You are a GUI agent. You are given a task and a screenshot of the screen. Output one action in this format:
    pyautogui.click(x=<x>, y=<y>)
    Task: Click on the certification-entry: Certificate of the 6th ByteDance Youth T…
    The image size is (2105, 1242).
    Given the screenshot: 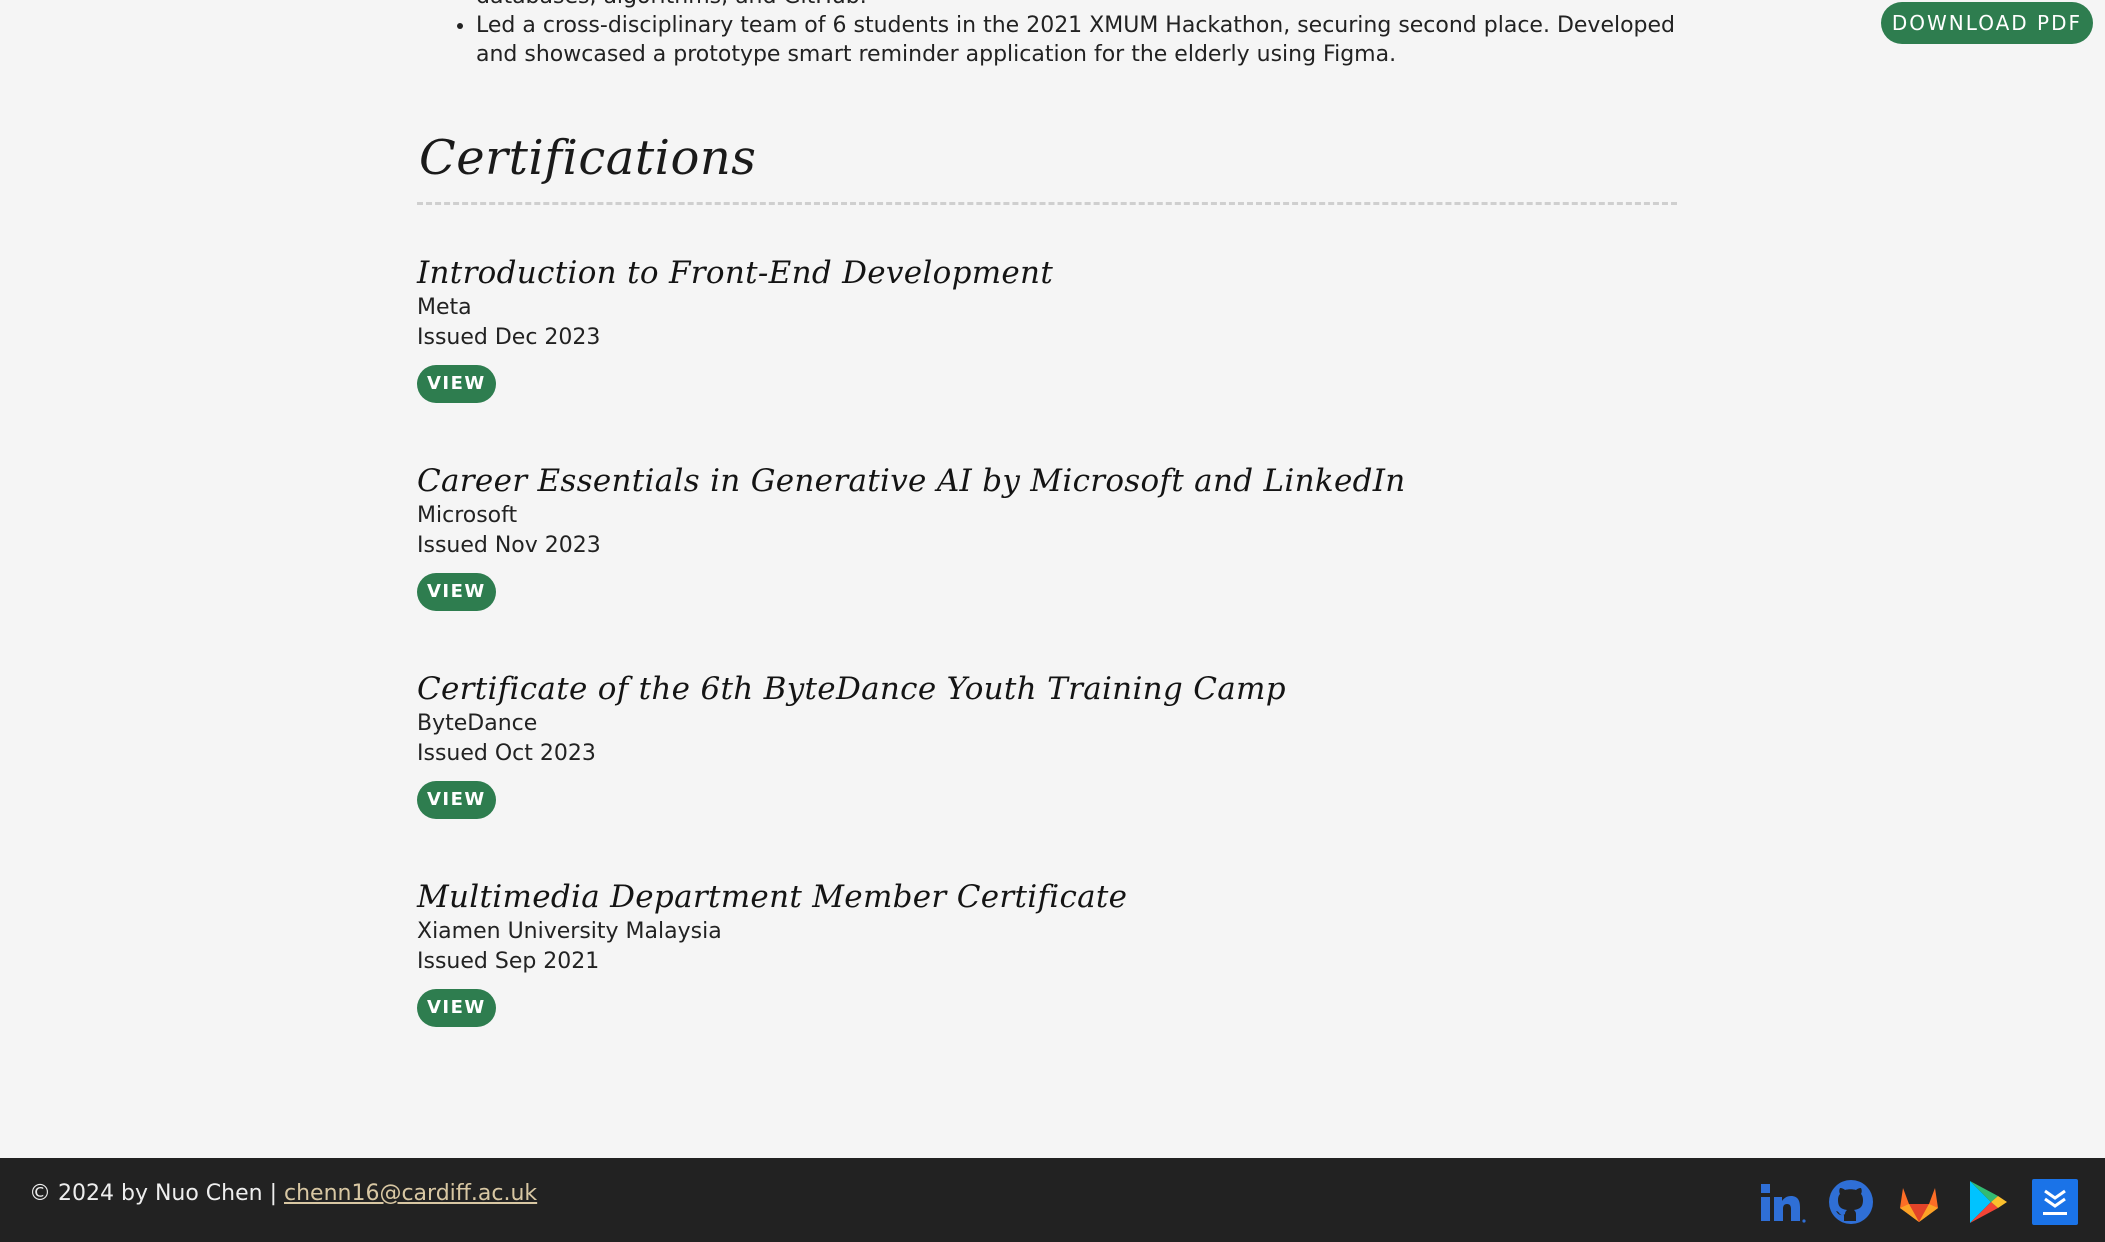 What is the action you would take?
    pyautogui.click(x=1047, y=744)
    